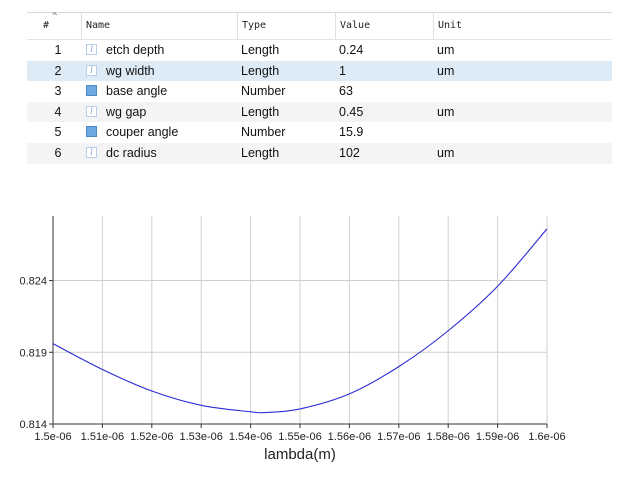 This screenshot has height=494, width=639. Describe the element at coordinates (60, 26) in the screenshot. I see `column-header-index: #` at that location.